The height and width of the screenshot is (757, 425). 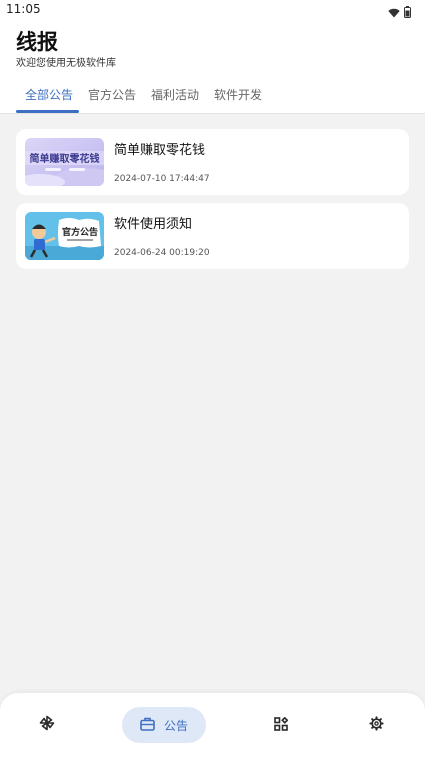 I want to click on tab-software-development: 软件开发, so click(x=238, y=94).